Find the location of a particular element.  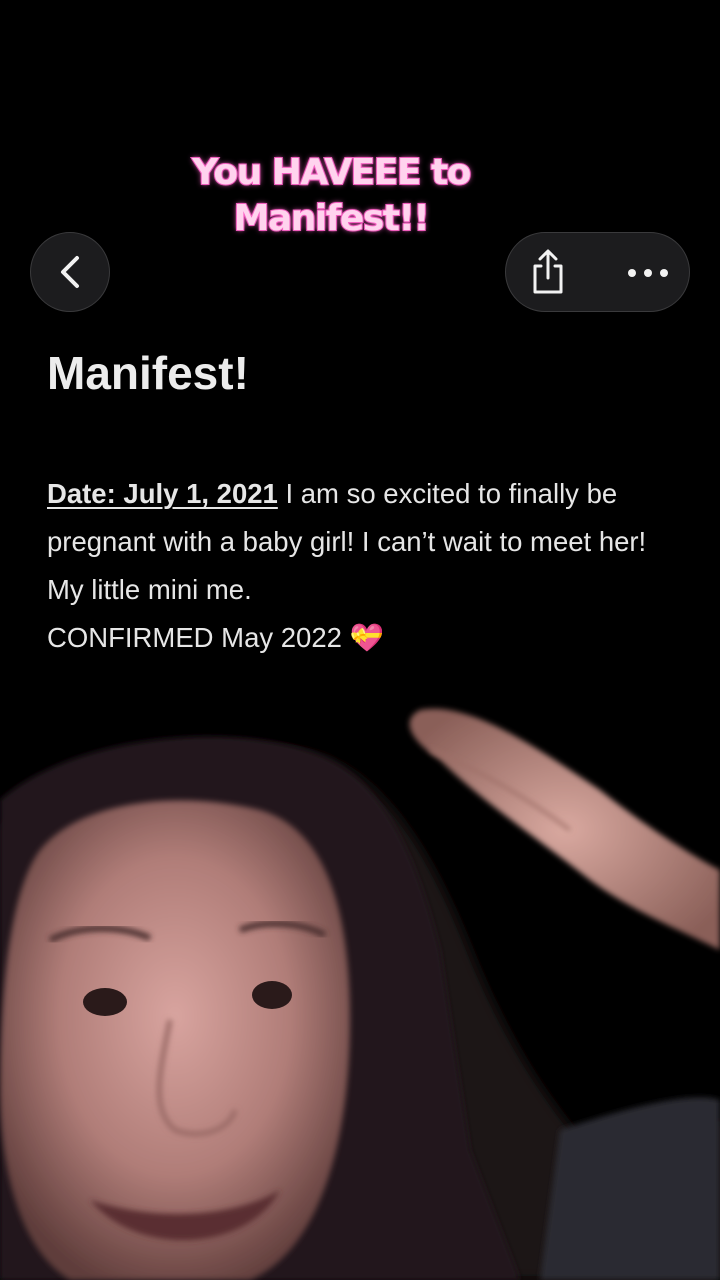

confirmed-text: CONFIRMED May 2022 is located at coordinates (198, 637).